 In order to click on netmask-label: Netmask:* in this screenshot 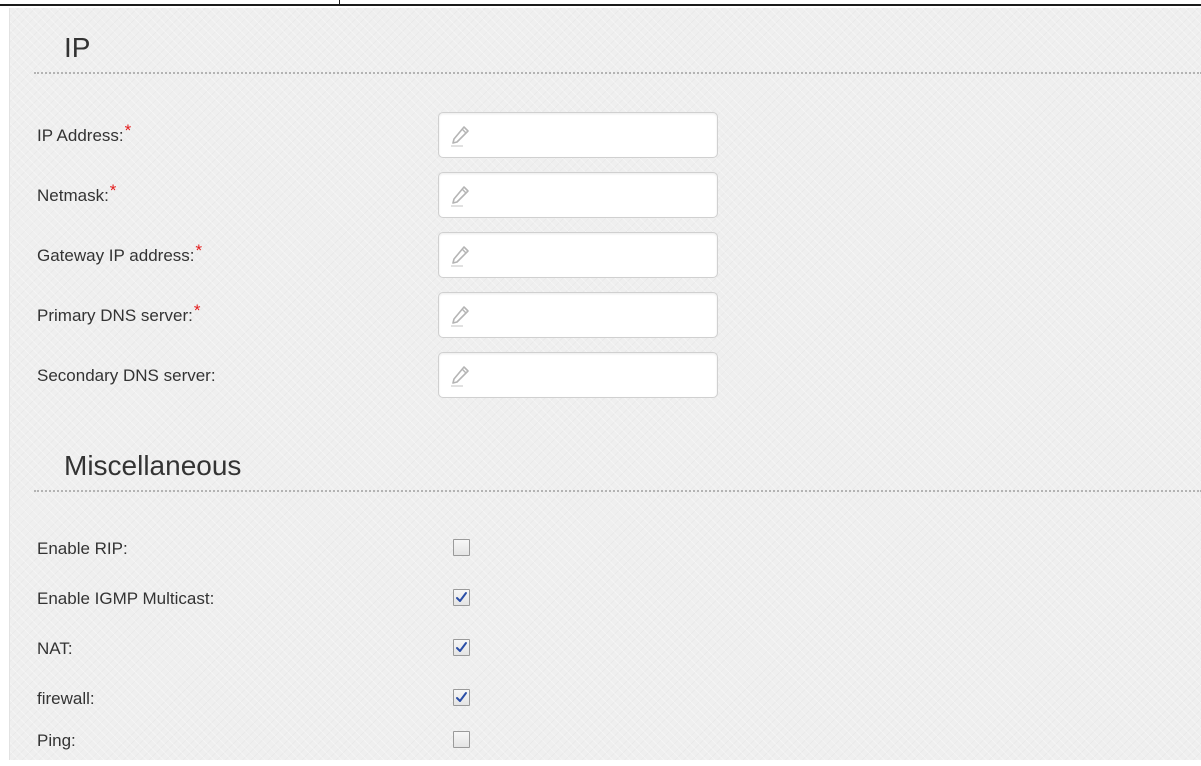, I will do `click(76, 193)`.